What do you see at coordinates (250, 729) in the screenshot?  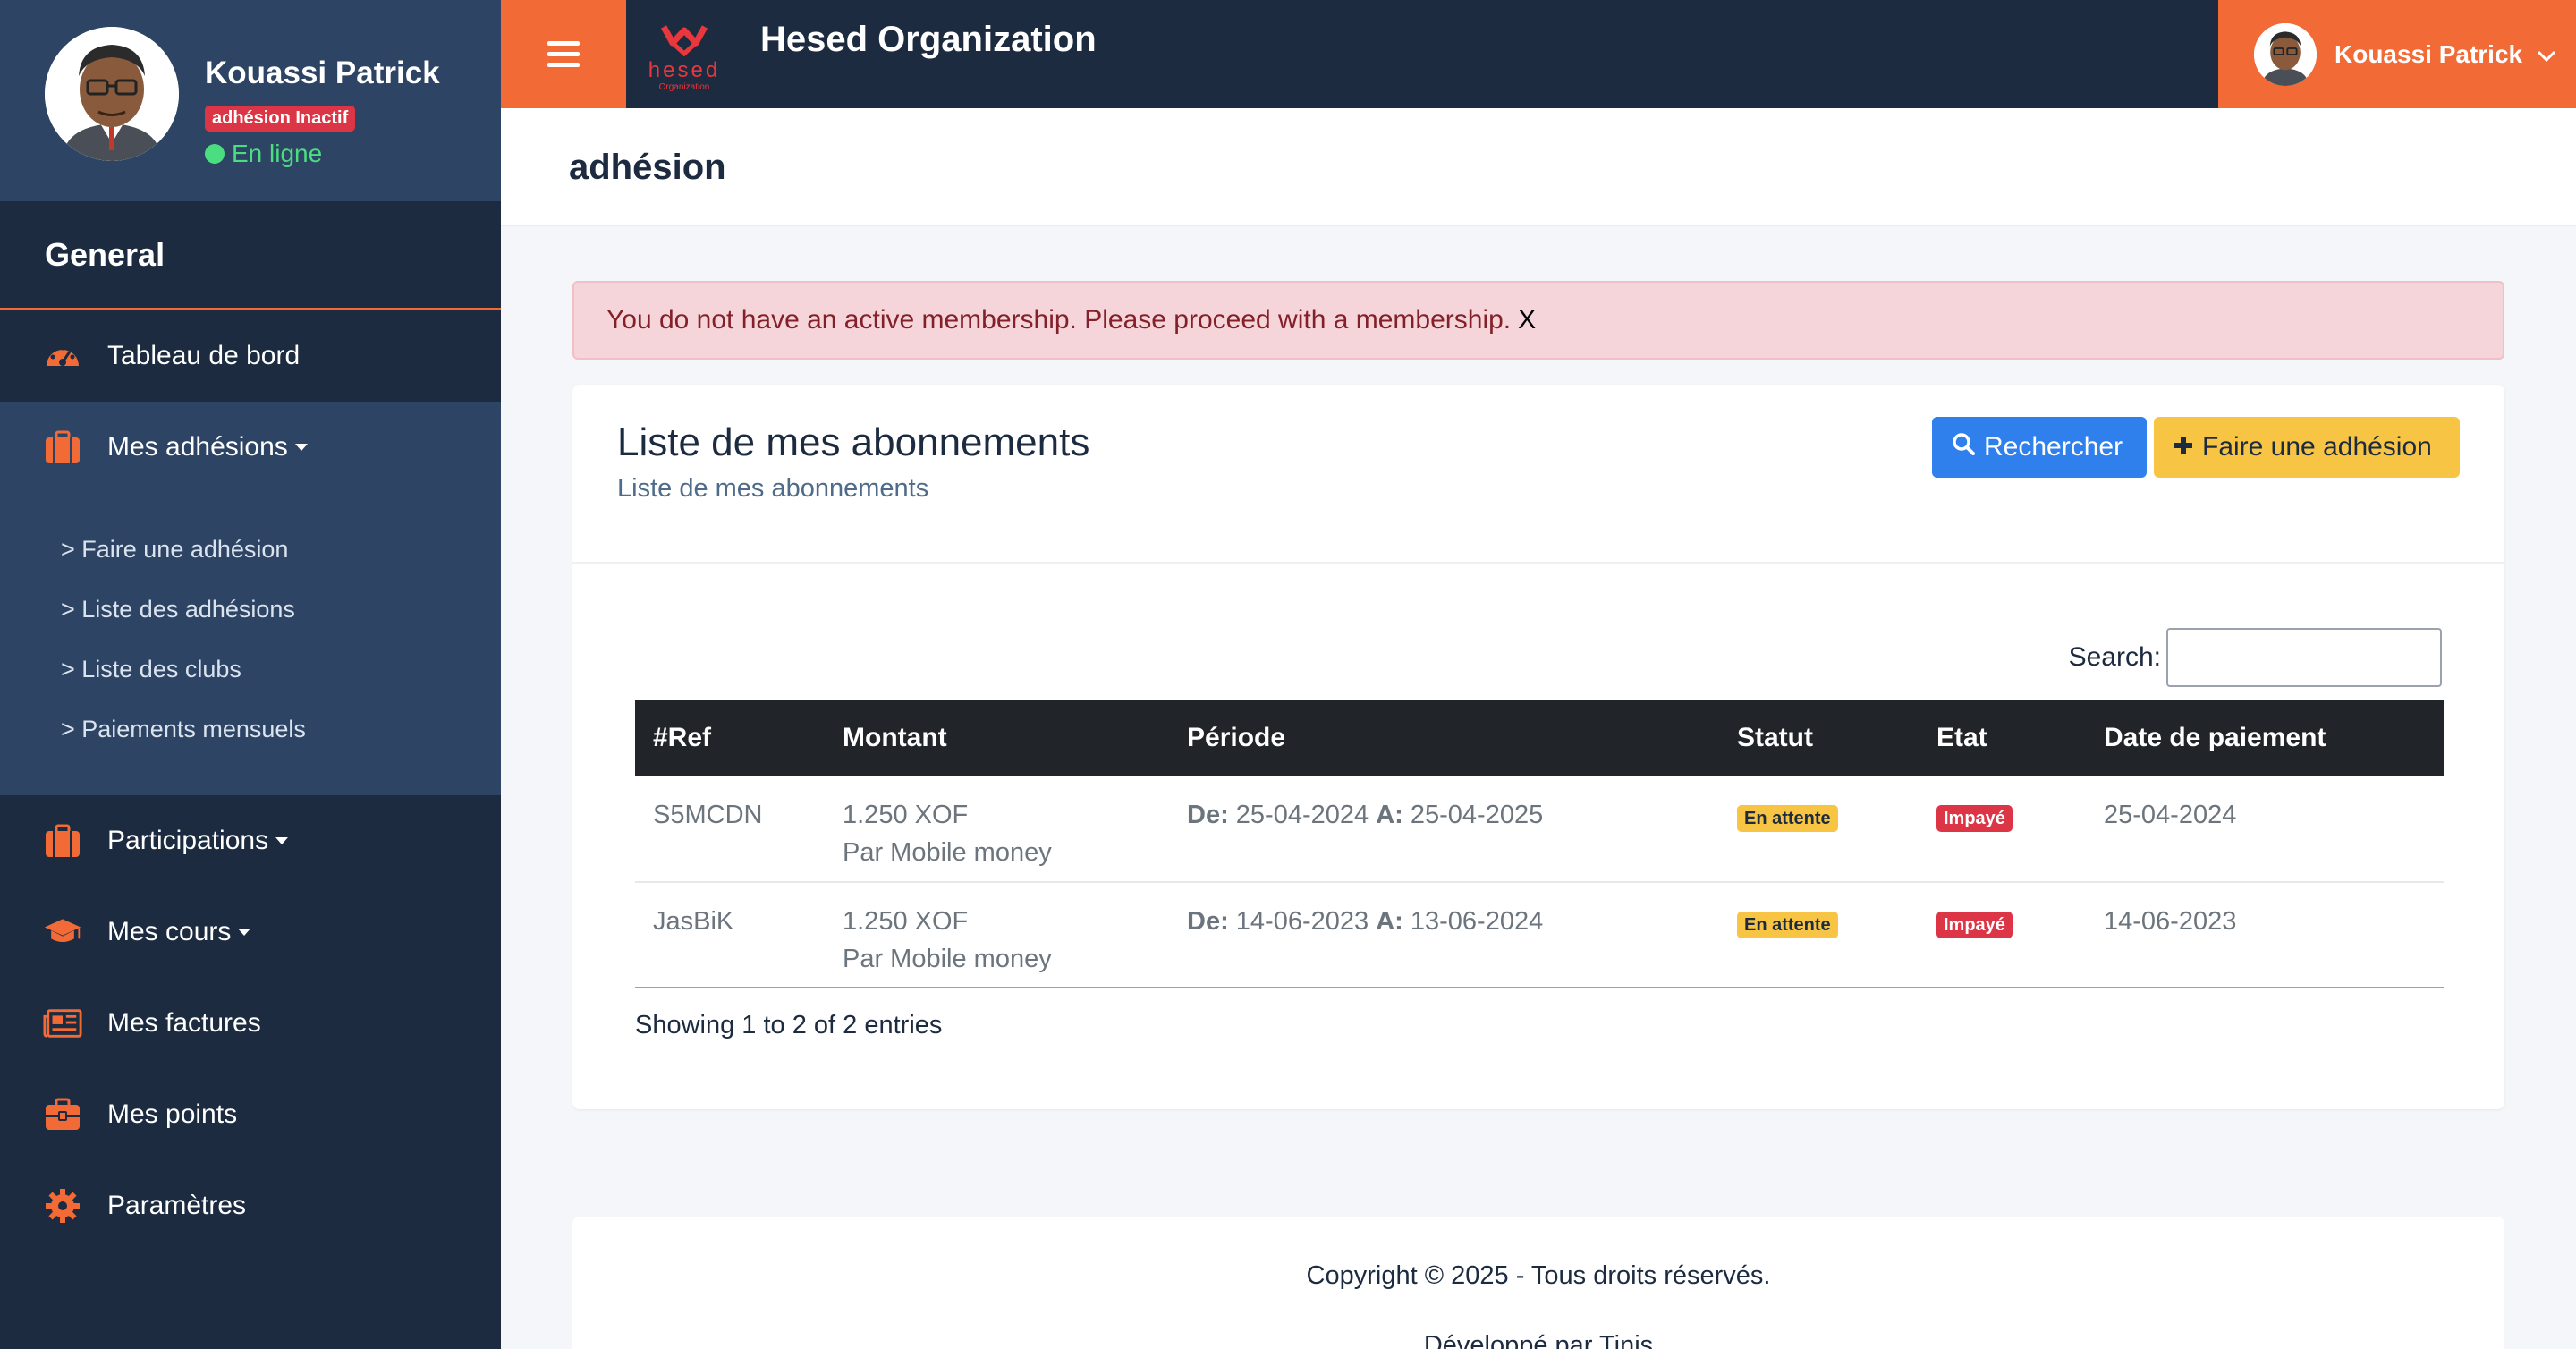 I see `submenu-item-monthly-payments: > Paiements mensuels` at bounding box center [250, 729].